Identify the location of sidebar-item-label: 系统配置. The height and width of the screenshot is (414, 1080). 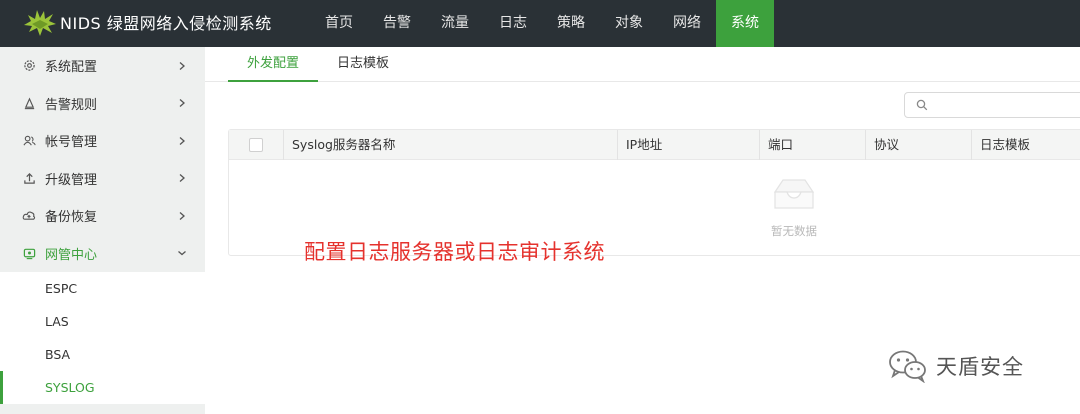
(71, 68).